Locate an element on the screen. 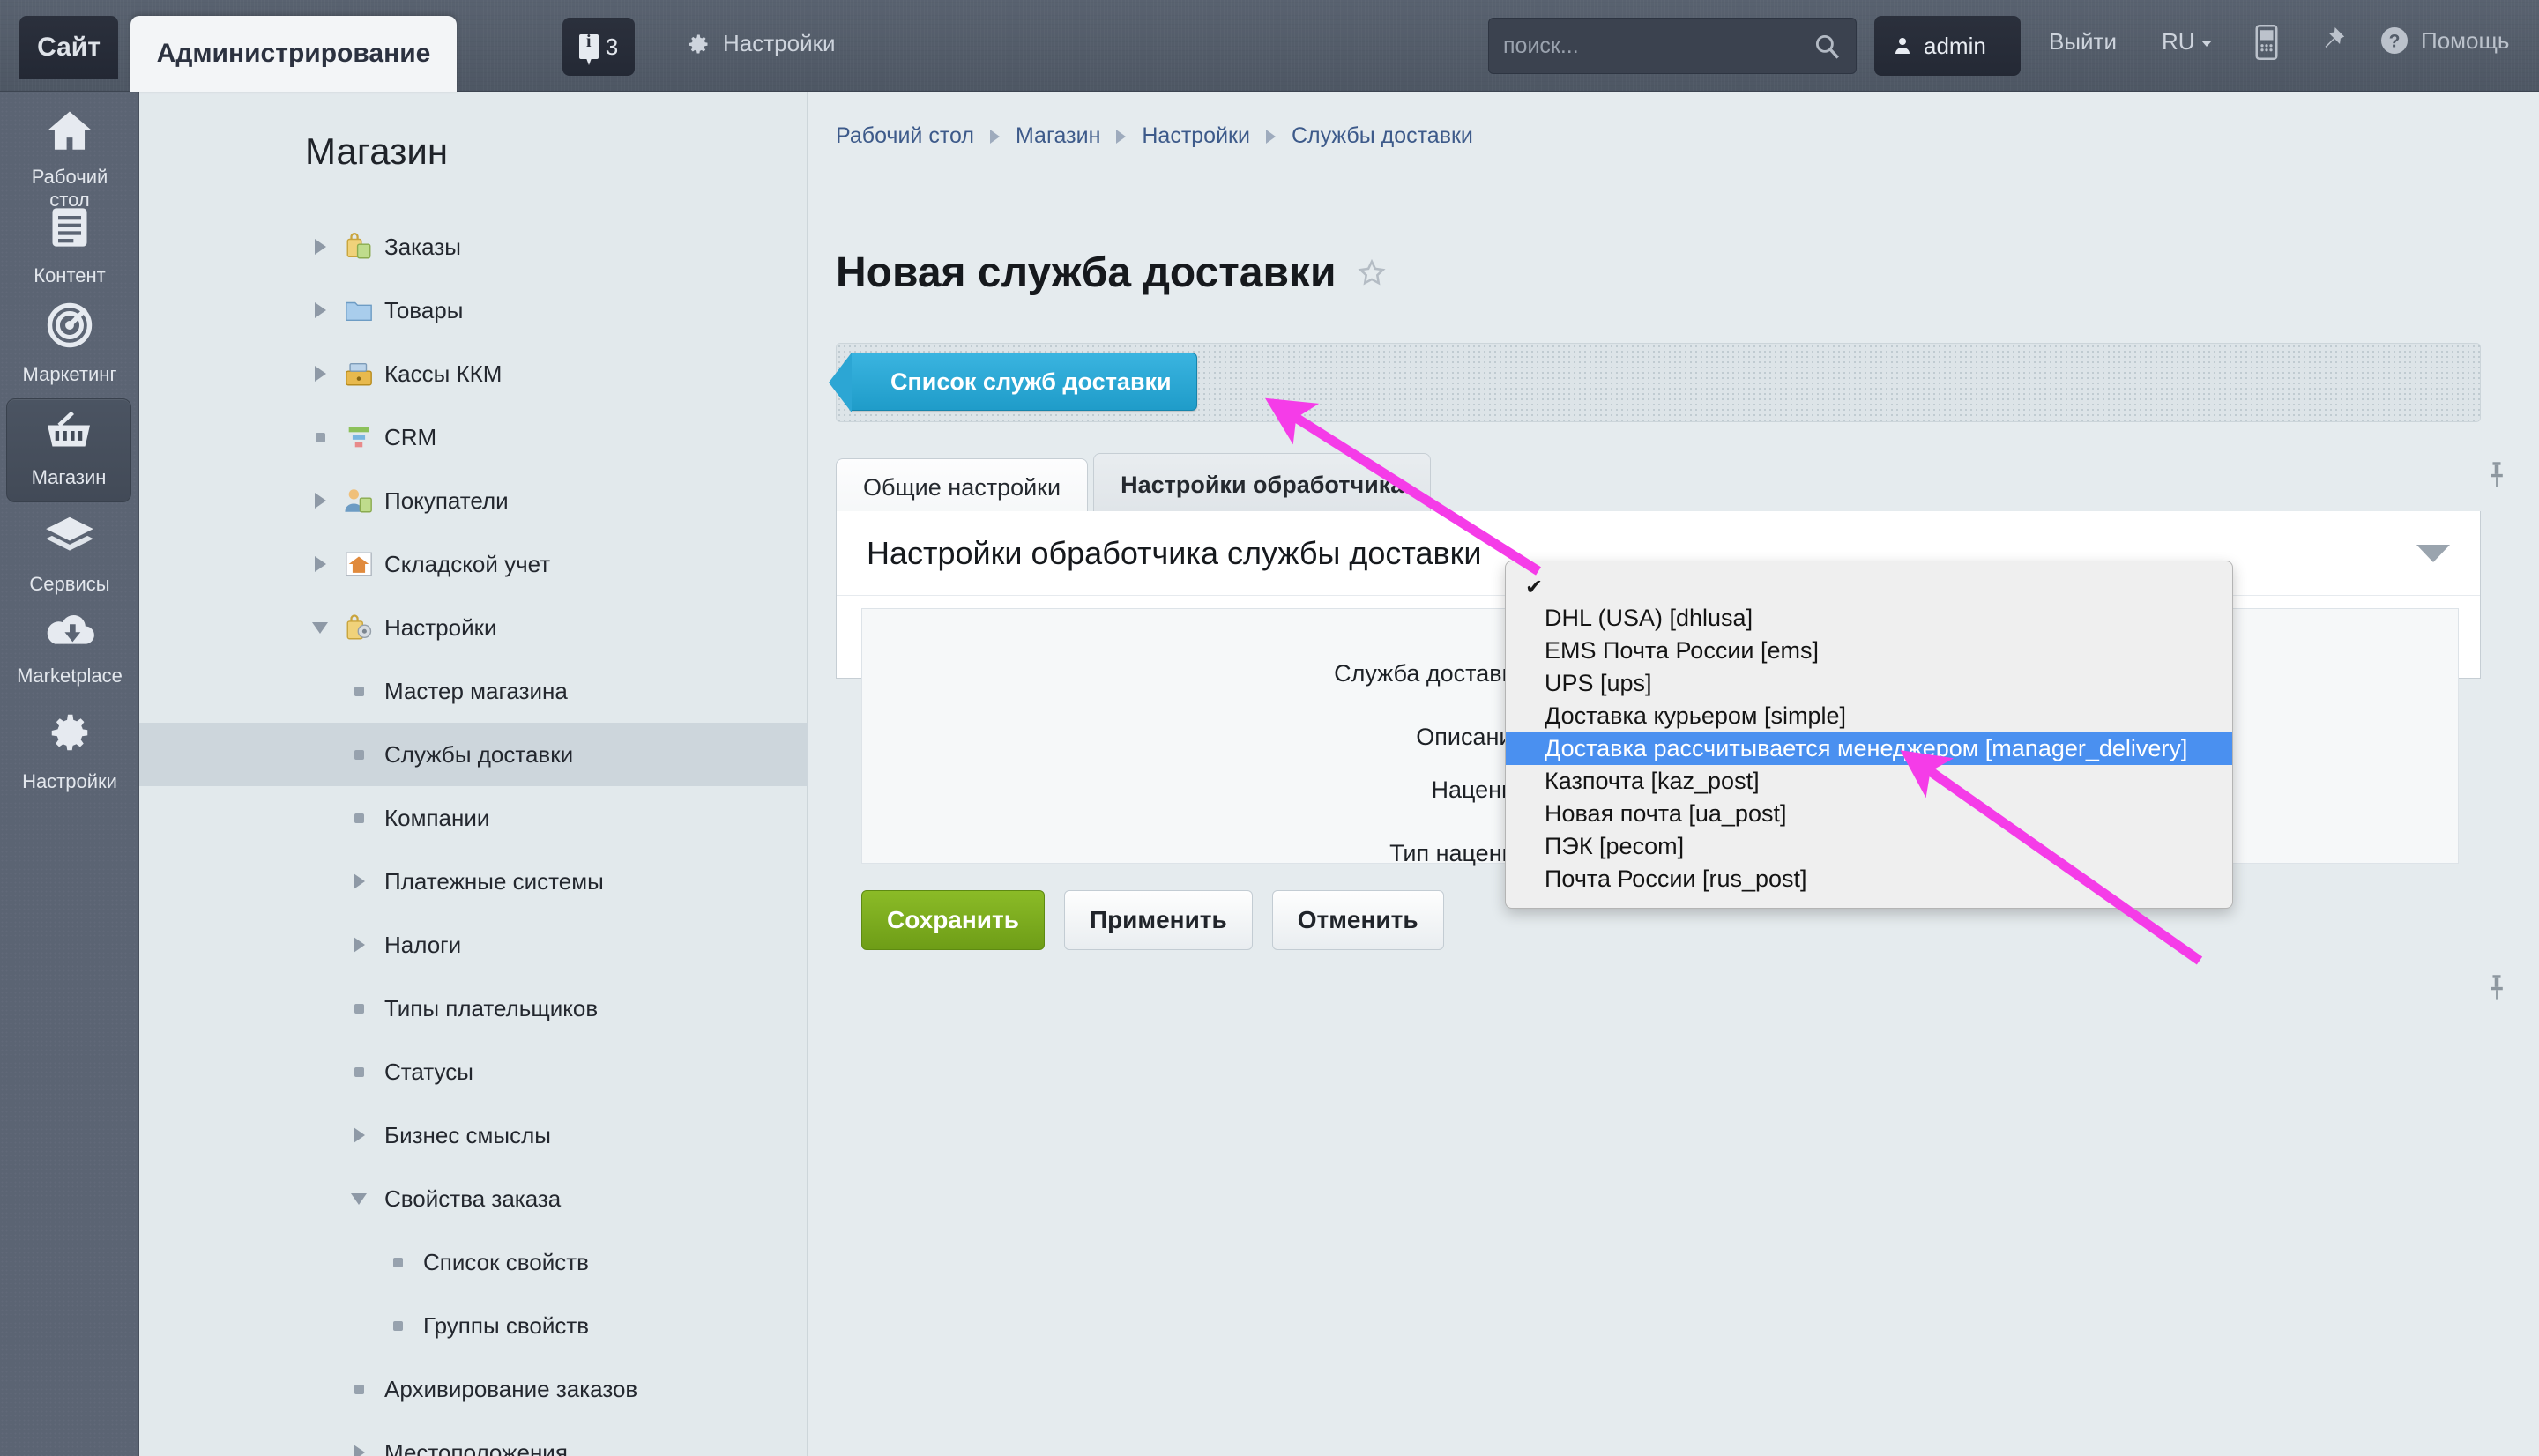 This screenshot has height=1456, width=2539. dropdown-option-8: Почта России [rus_post] is located at coordinates (1869, 879).